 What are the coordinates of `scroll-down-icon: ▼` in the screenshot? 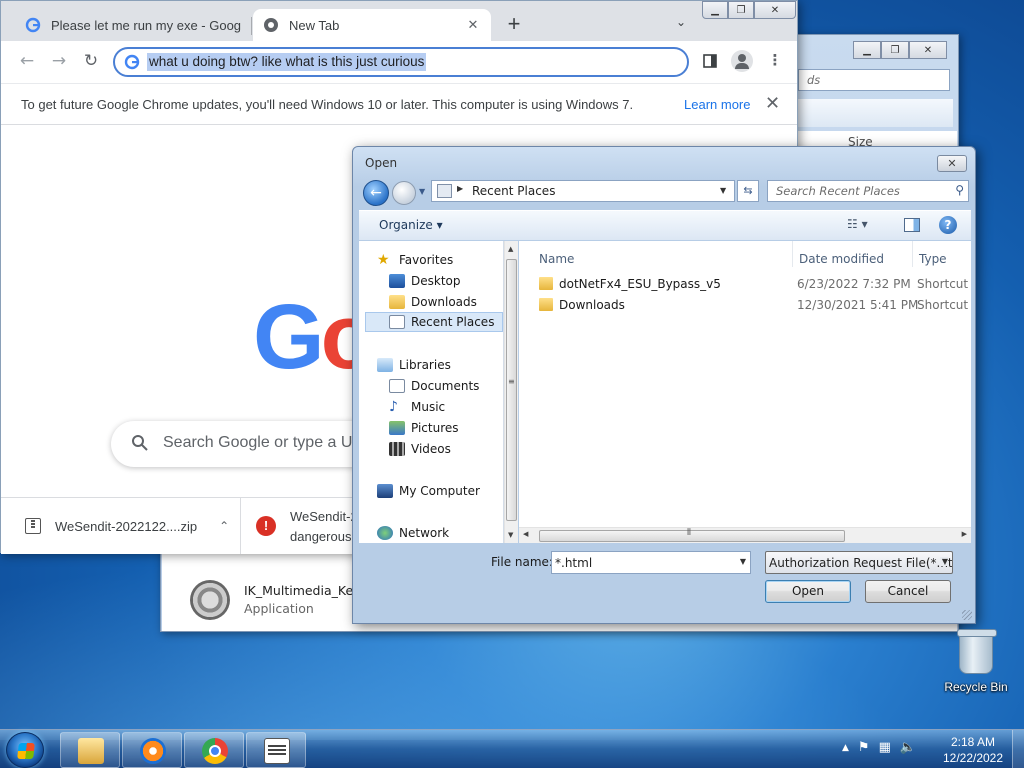 It's located at (510, 535).